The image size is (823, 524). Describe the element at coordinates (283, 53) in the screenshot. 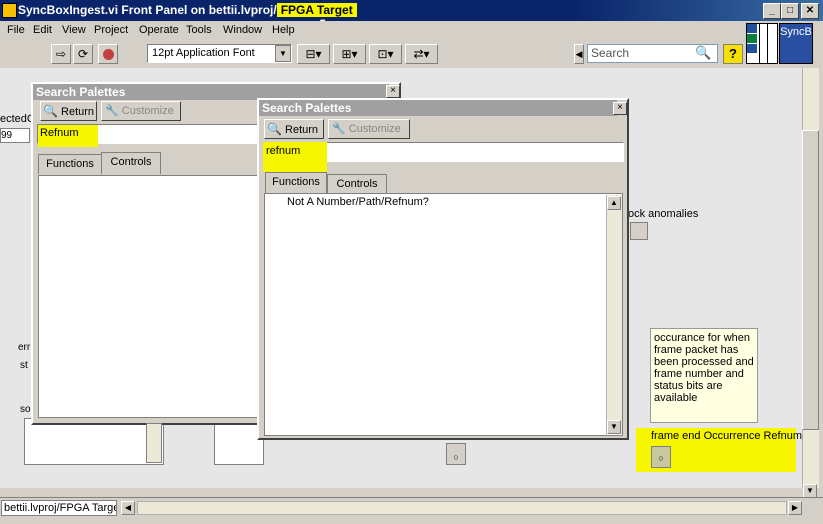

I see `font-dropdown-arrow-icon: ▼` at that location.